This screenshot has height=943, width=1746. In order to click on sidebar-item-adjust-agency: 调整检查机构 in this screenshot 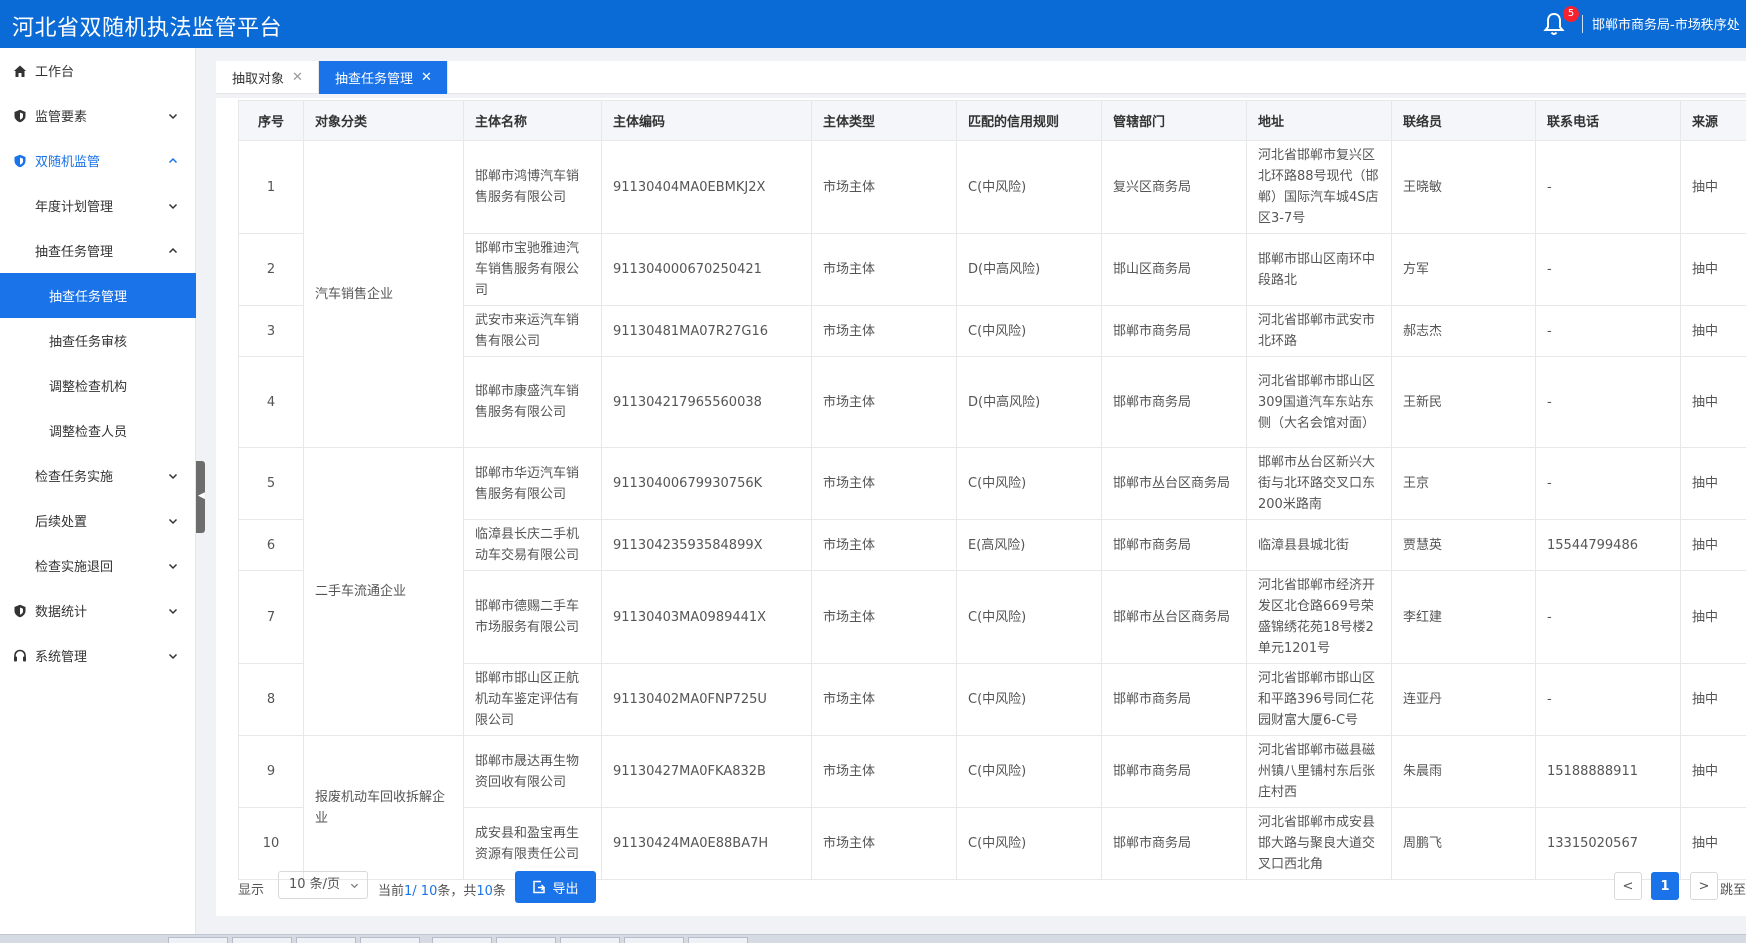, I will do `click(98, 385)`.